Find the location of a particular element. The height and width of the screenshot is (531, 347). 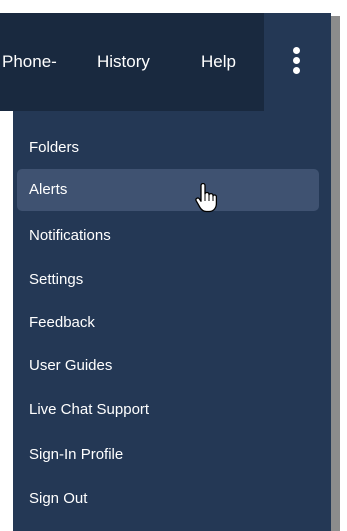

menu-item-label: Feedback is located at coordinates (62, 322).